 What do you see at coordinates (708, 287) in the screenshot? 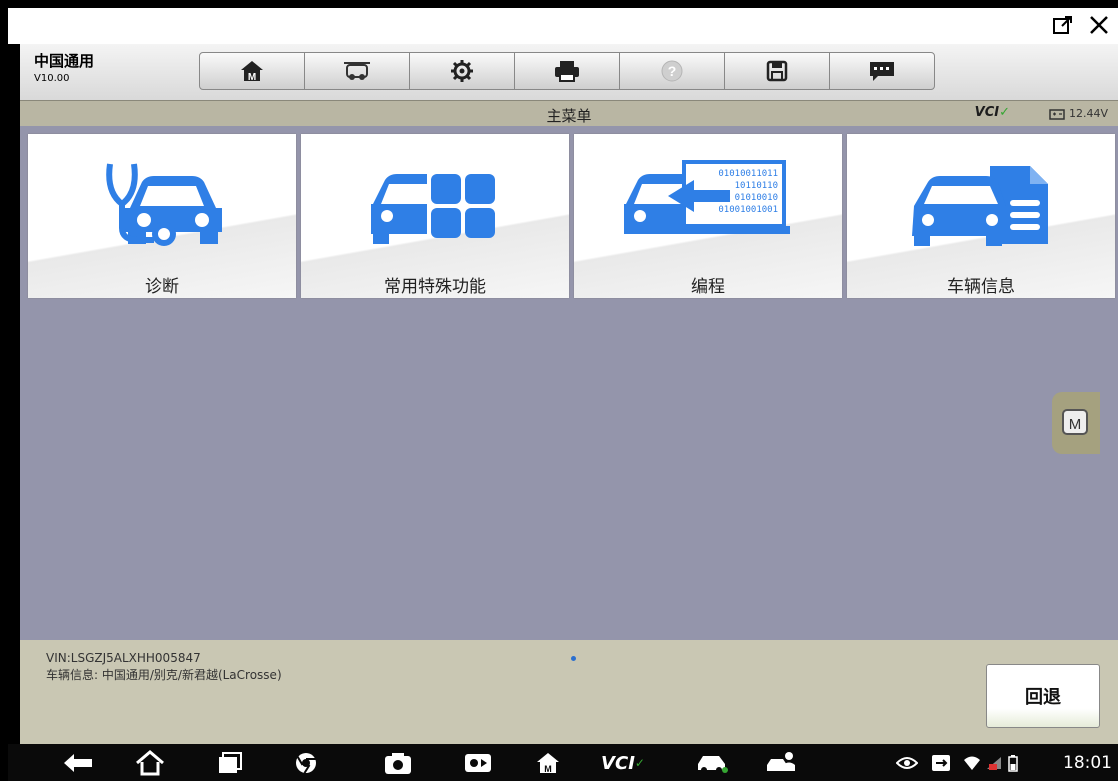
I see `tile-label: 编程` at bounding box center [708, 287].